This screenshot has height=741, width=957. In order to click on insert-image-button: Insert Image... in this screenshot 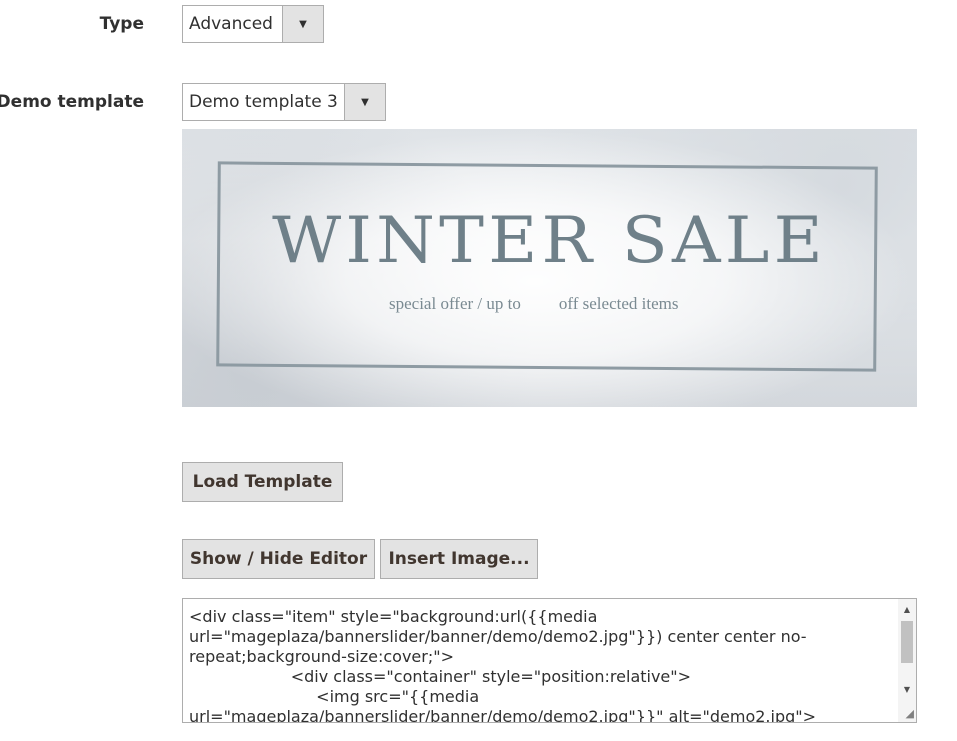, I will do `click(459, 559)`.